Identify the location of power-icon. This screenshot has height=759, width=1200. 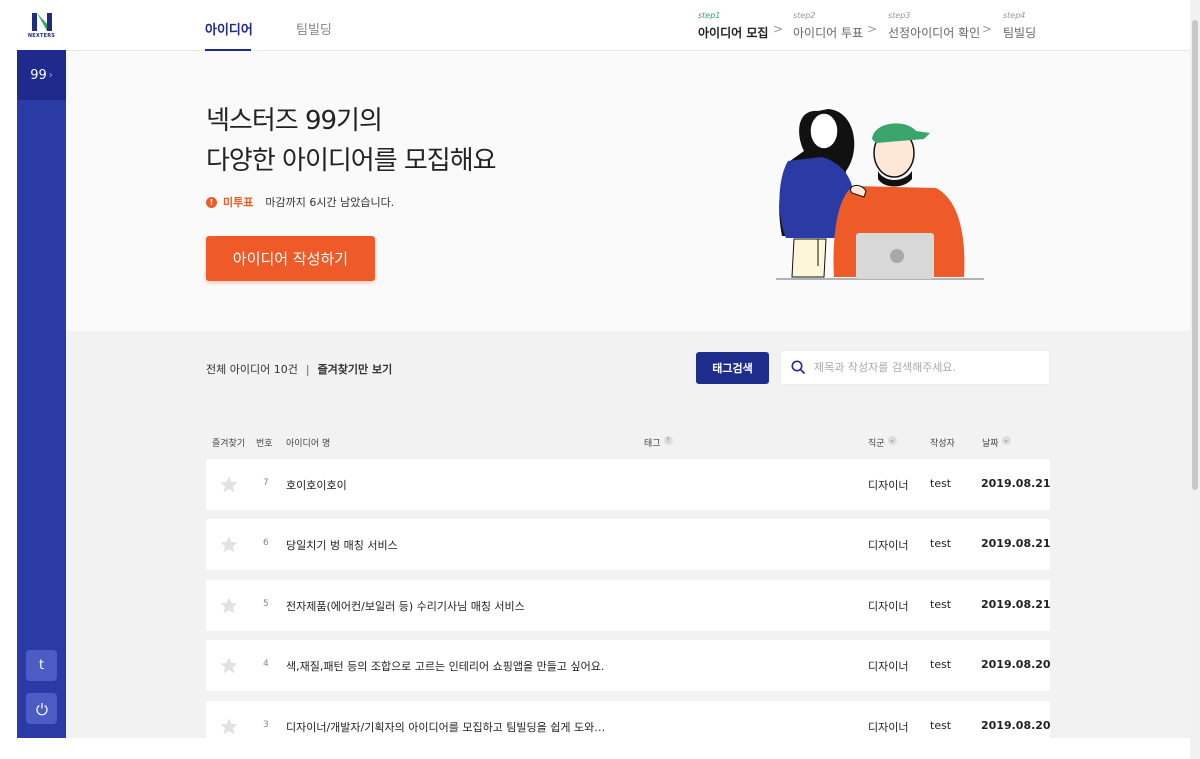
(41, 708).